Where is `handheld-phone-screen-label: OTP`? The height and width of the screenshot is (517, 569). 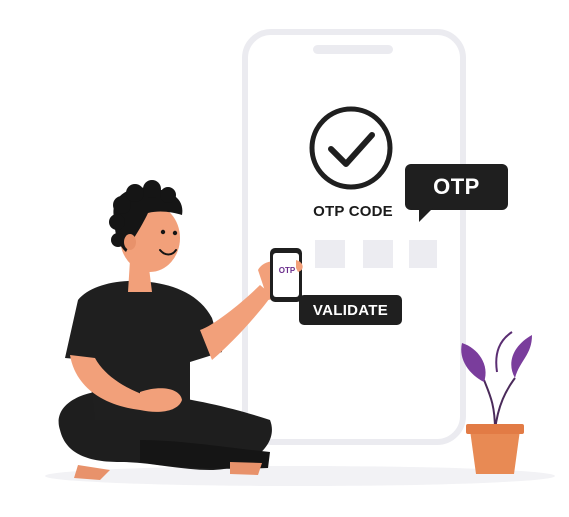 handheld-phone-screen-label: OTP is located at coordinates (287, 270).